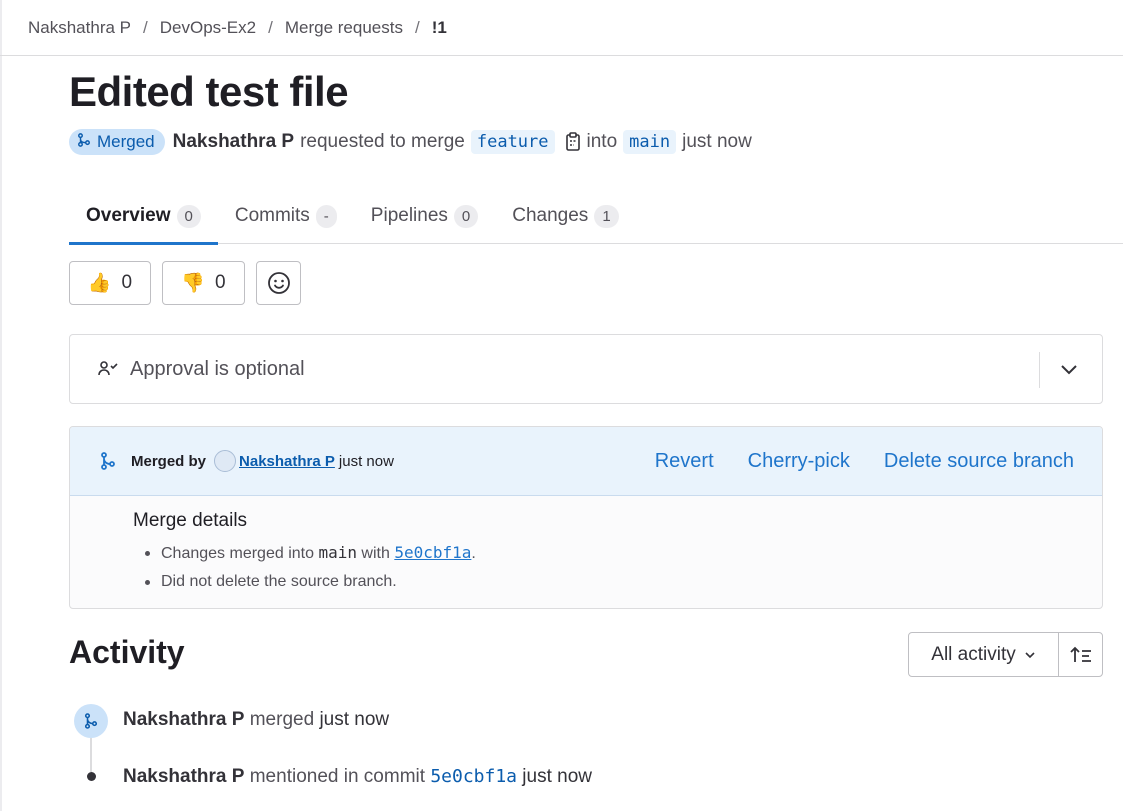  What do you see at coordinates (864, 461) in the screenshot?
I see `merge-actions: Revert Cherry-pick Delete source branch` at bounding box center [864, 461].